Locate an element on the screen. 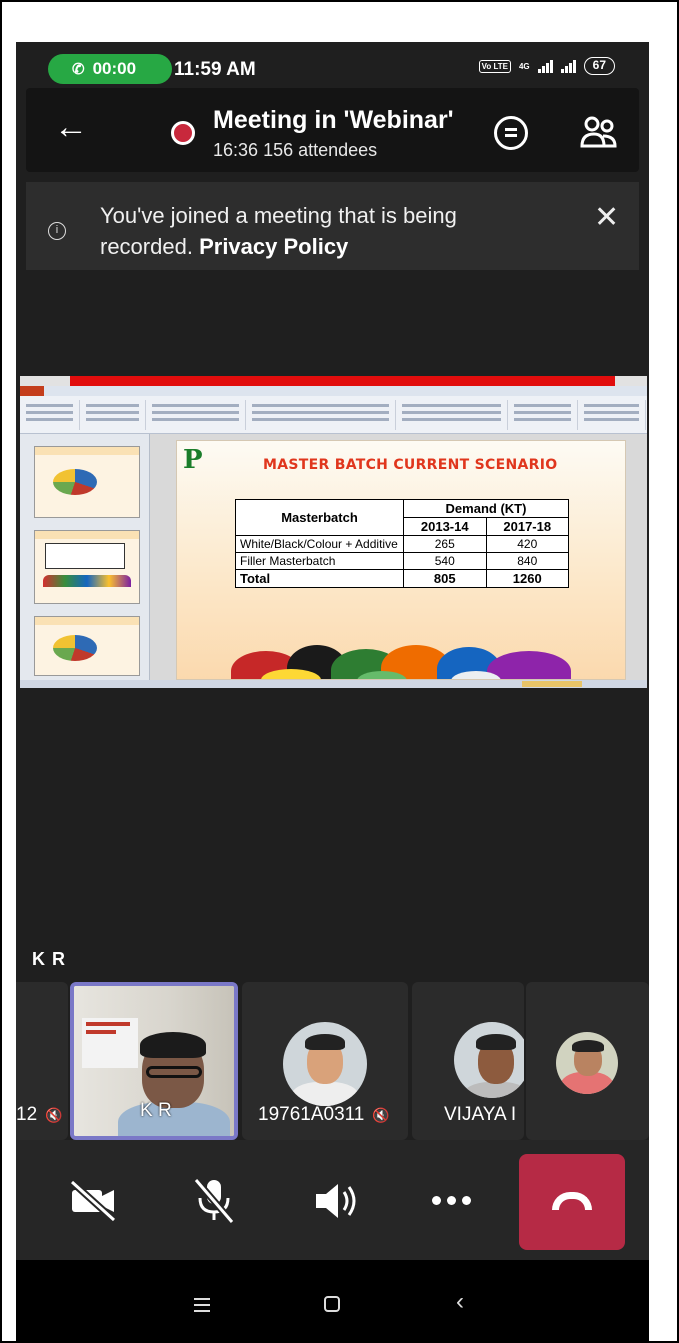 Image resolution: width=679 pixels, height=1343 pixels. row-label: Total is located at coordinates (319, 578).